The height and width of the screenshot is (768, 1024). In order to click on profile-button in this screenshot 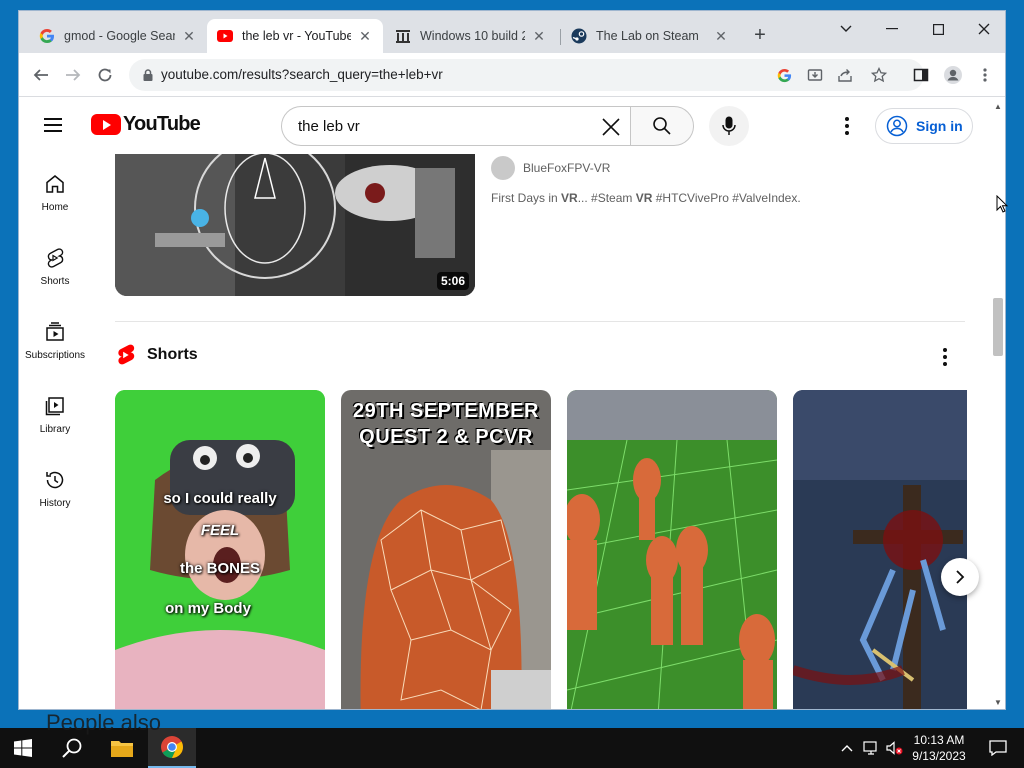, I will do `click(953, 75)`.